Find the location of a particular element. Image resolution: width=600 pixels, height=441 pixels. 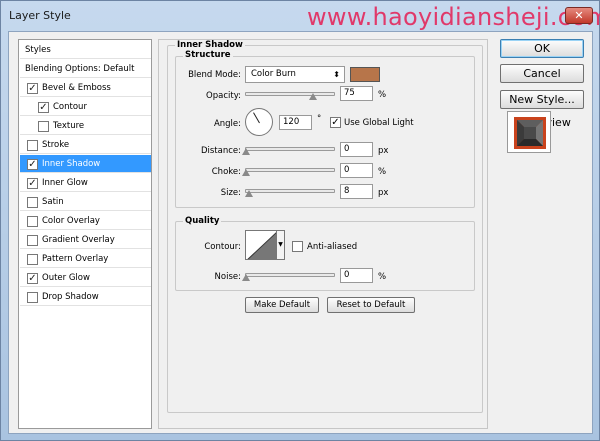

ok-label: OK is located at coordinates (542, 48).